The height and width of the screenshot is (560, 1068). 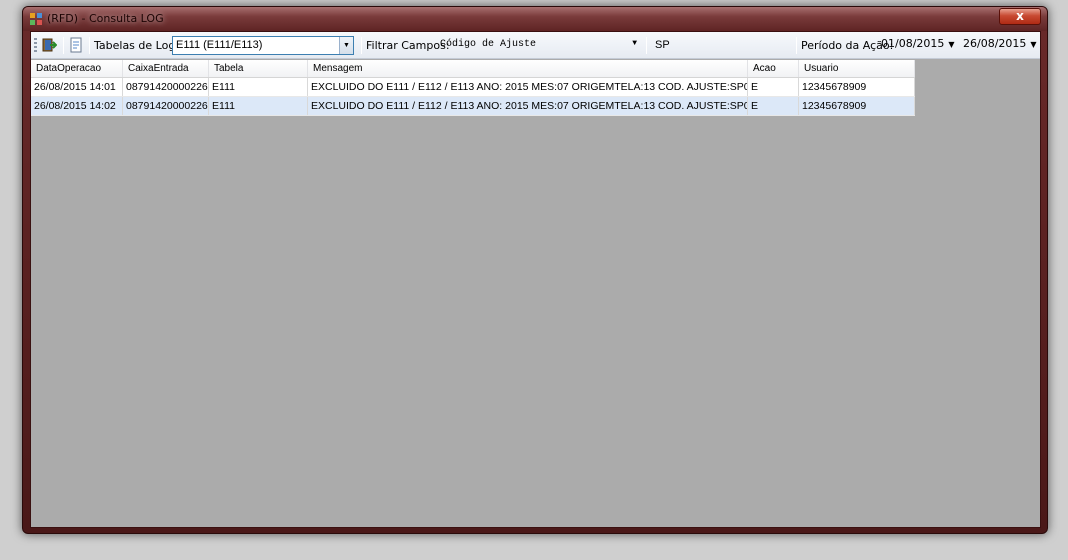 I want to click on column-header-mensagem: Mensagem, so click(x=528, y=68).